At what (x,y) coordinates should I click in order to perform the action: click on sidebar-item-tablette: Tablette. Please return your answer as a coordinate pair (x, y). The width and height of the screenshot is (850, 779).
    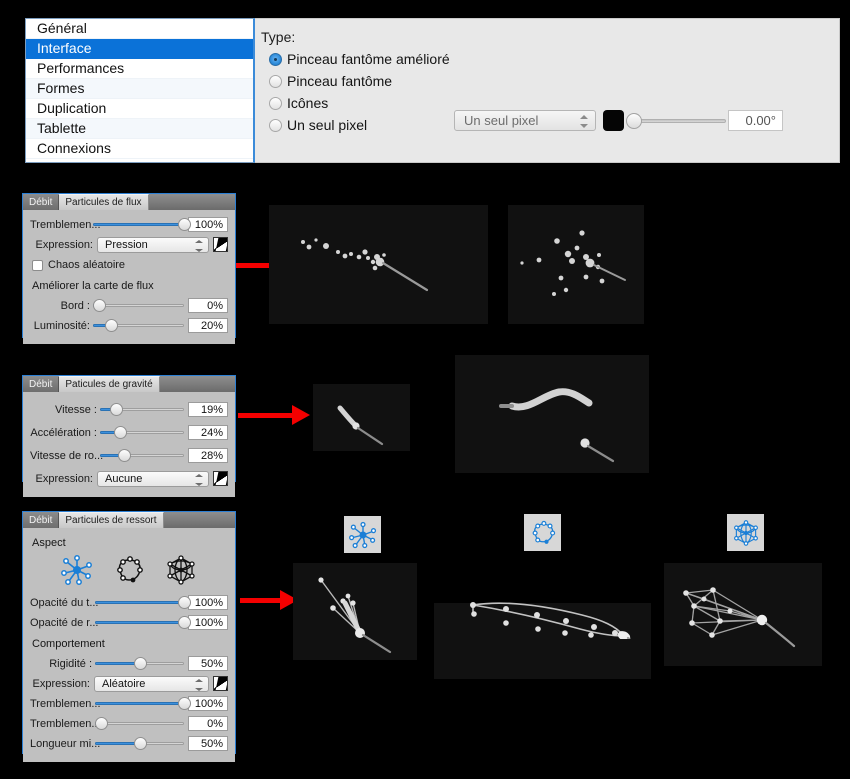
    Looking at the image, I should click on (139, 129).